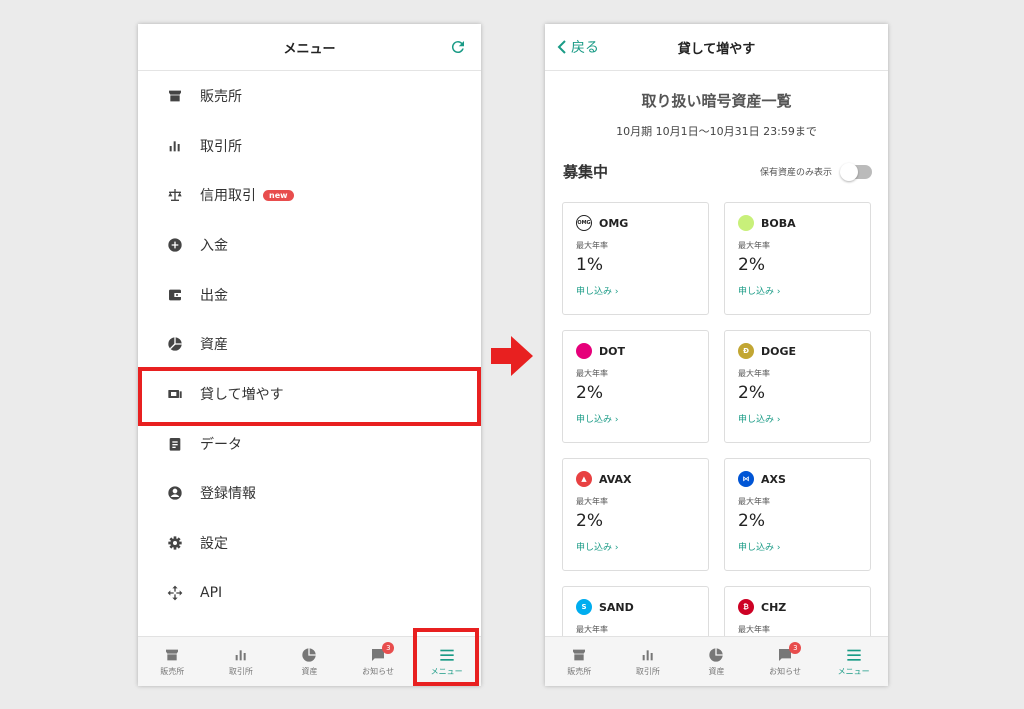 This screenshot has width=1024, height=709. Describe the element at coordinates (175, 195) in the screenshot. I see `scale-icon` at that location.